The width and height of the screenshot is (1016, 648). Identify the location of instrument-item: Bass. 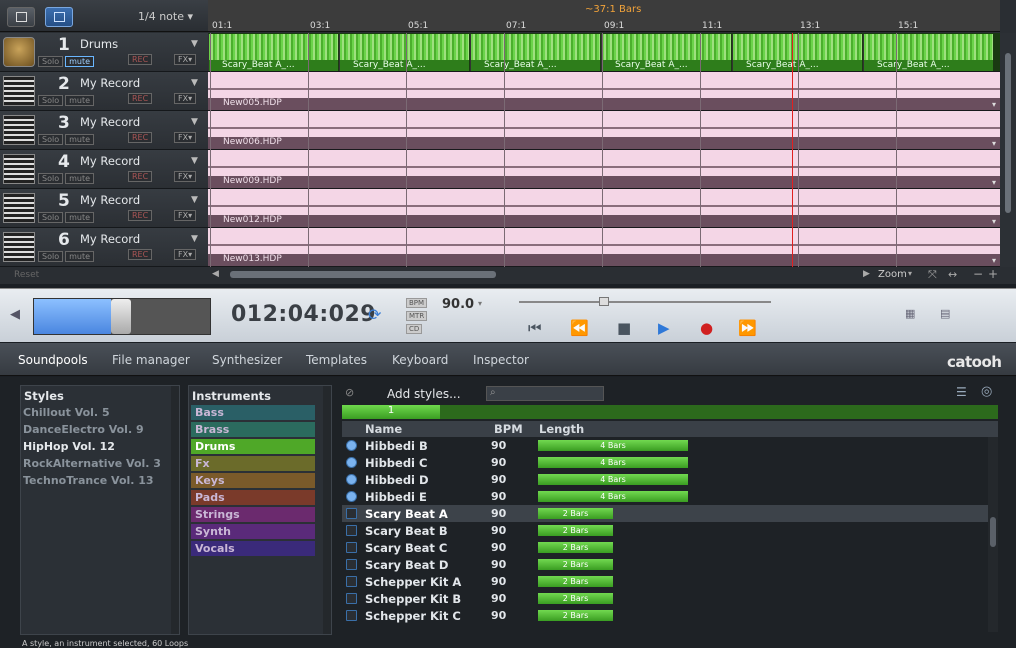
(253, 412).